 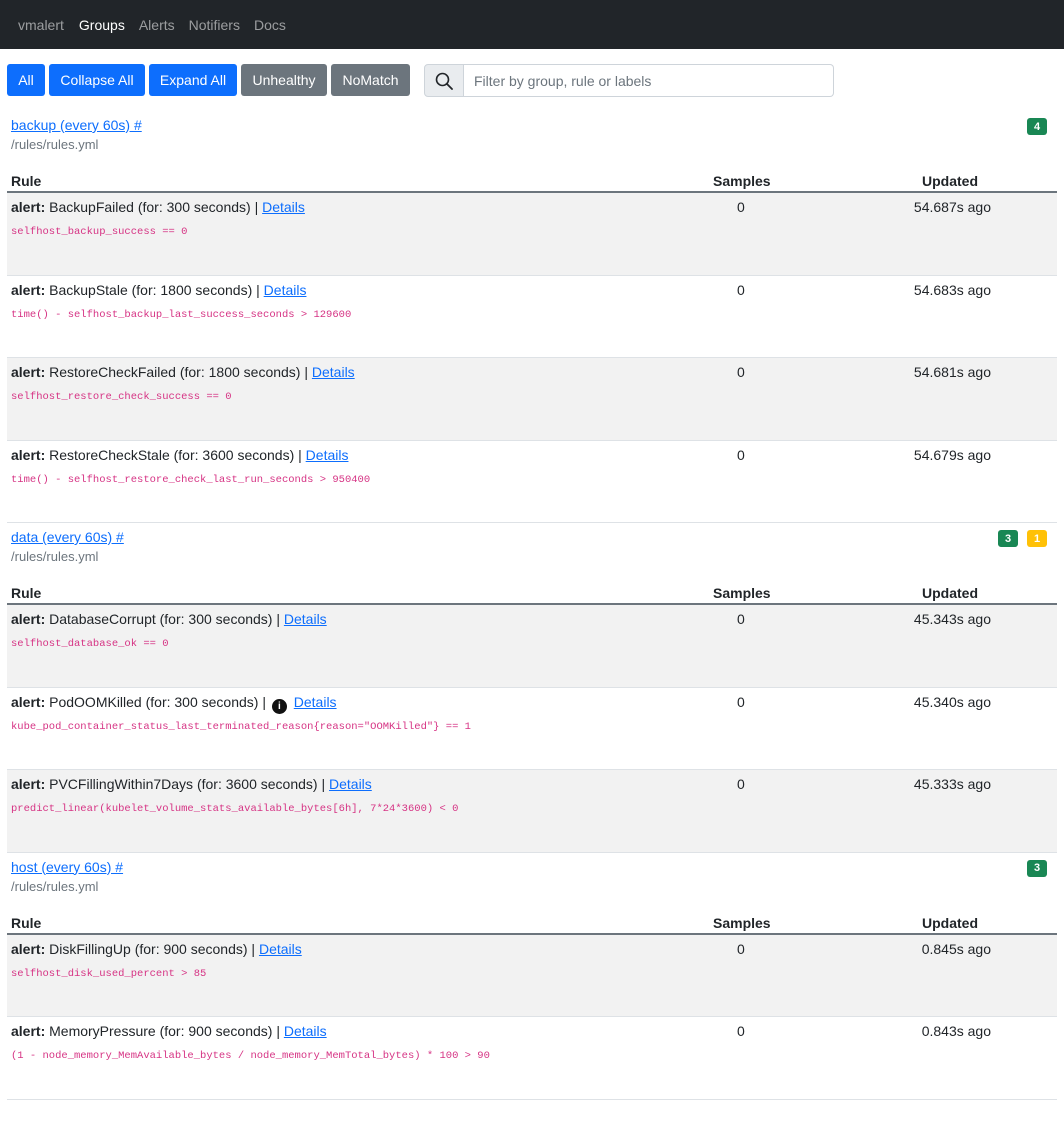 What do you see at coordinates (952, 207) in the screenshot?
I see `rule-updated: 54.687s ago` at bounding box center [952, 207].